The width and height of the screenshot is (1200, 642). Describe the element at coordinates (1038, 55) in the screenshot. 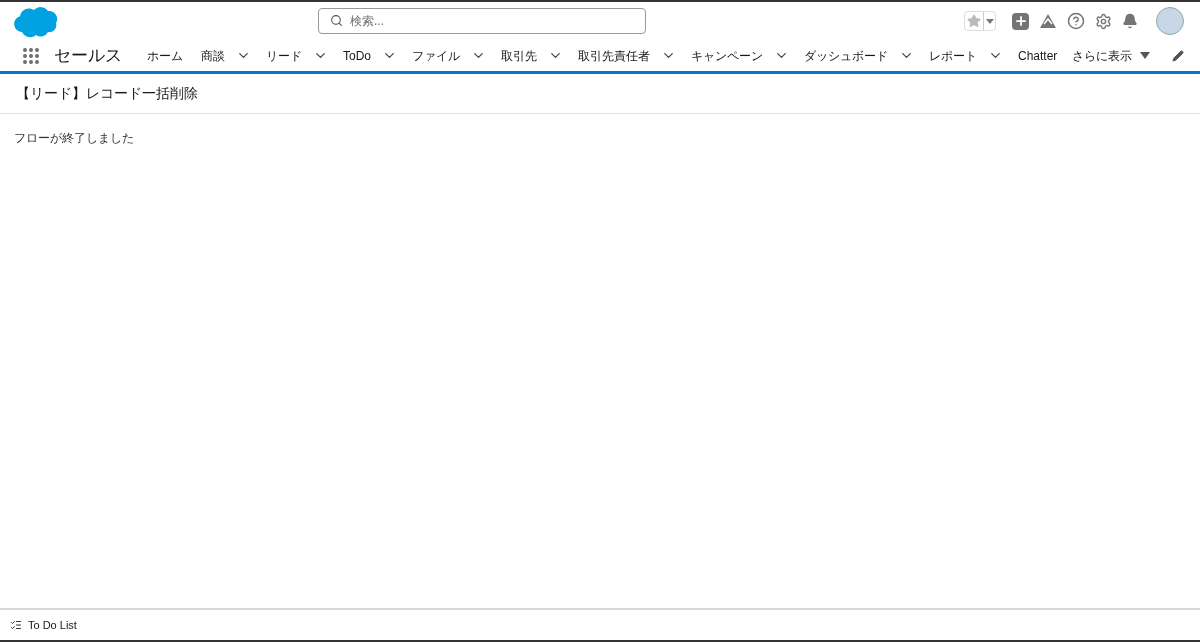

I see `nav-tab: Chatter` at that location.